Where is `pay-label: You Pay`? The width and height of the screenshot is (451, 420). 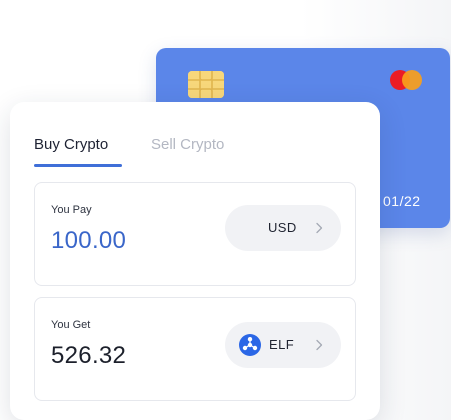
pay-label: You Pay is located at coordinates (71, 210).